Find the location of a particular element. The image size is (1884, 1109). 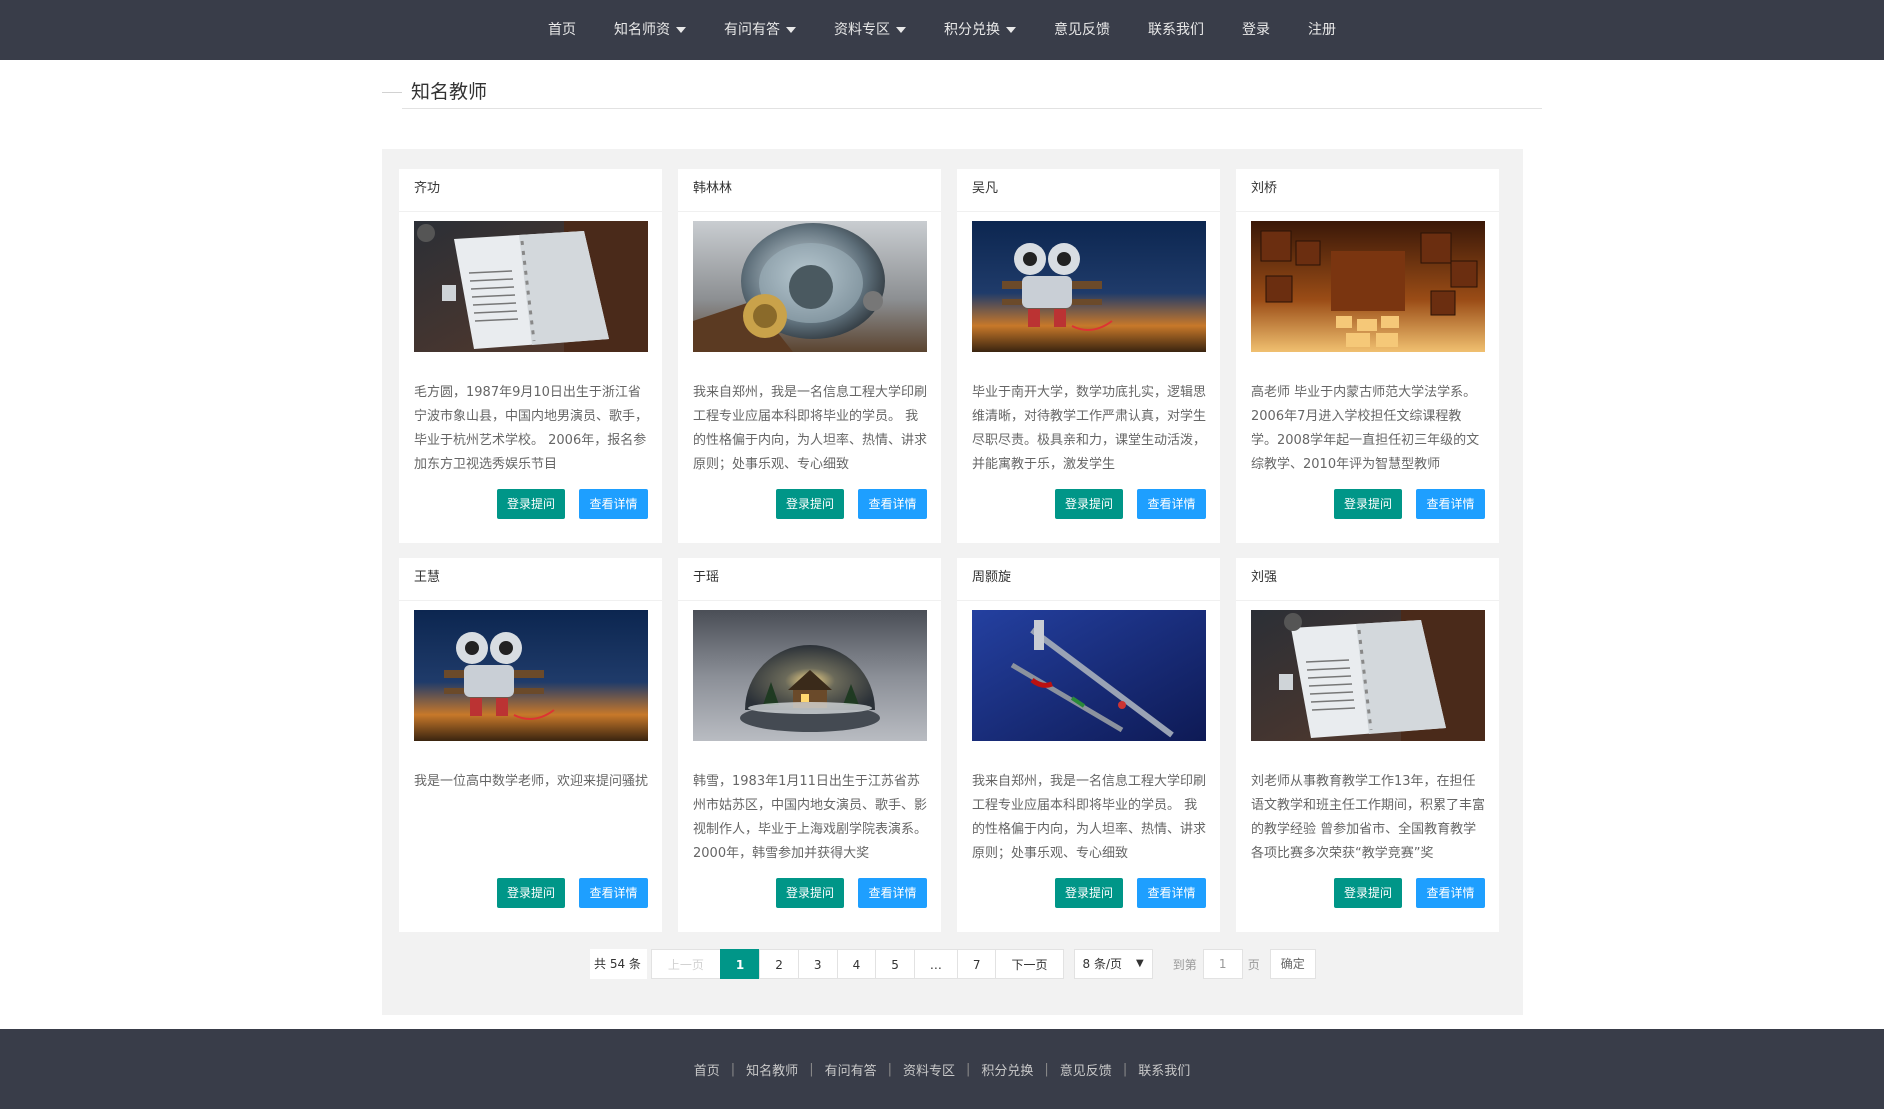

jump-confirm-button: 确定 is located at coordinates (1292, 964).